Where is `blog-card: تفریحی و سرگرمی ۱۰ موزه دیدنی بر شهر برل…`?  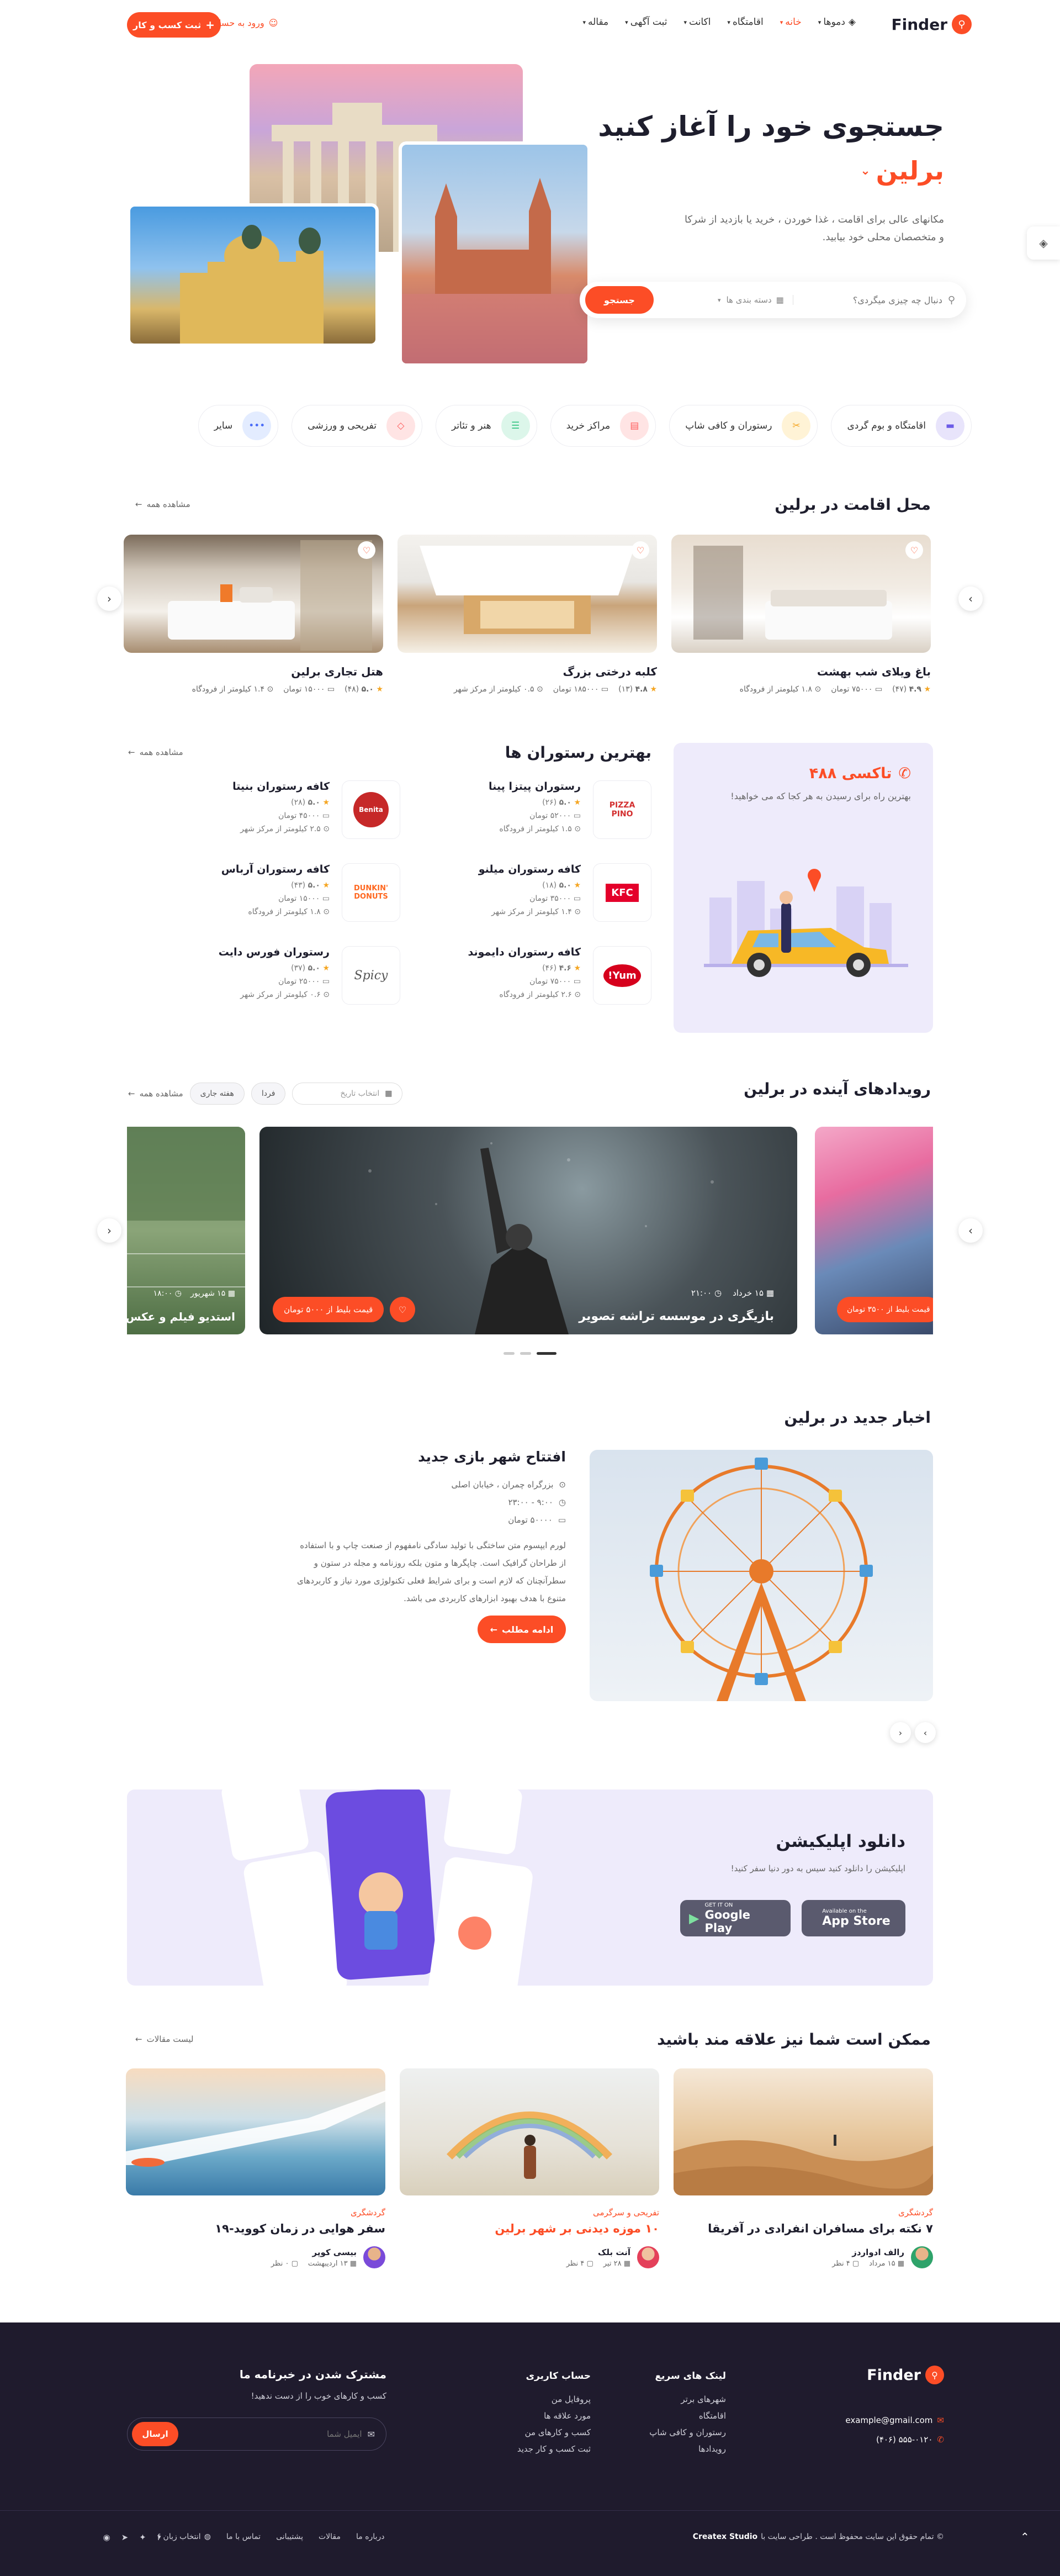
blog-card: تفریحی و سرگرمی ۱۰ موزه دیدنی بر شهر برل… is located at coordinates (529, 2168).